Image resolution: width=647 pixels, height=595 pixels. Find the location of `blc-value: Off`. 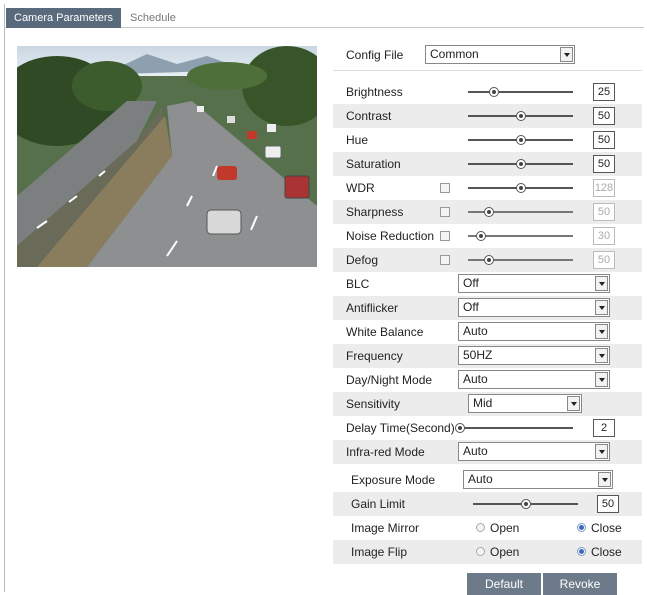

blc-value: Off is located at coordinates (471, 283).